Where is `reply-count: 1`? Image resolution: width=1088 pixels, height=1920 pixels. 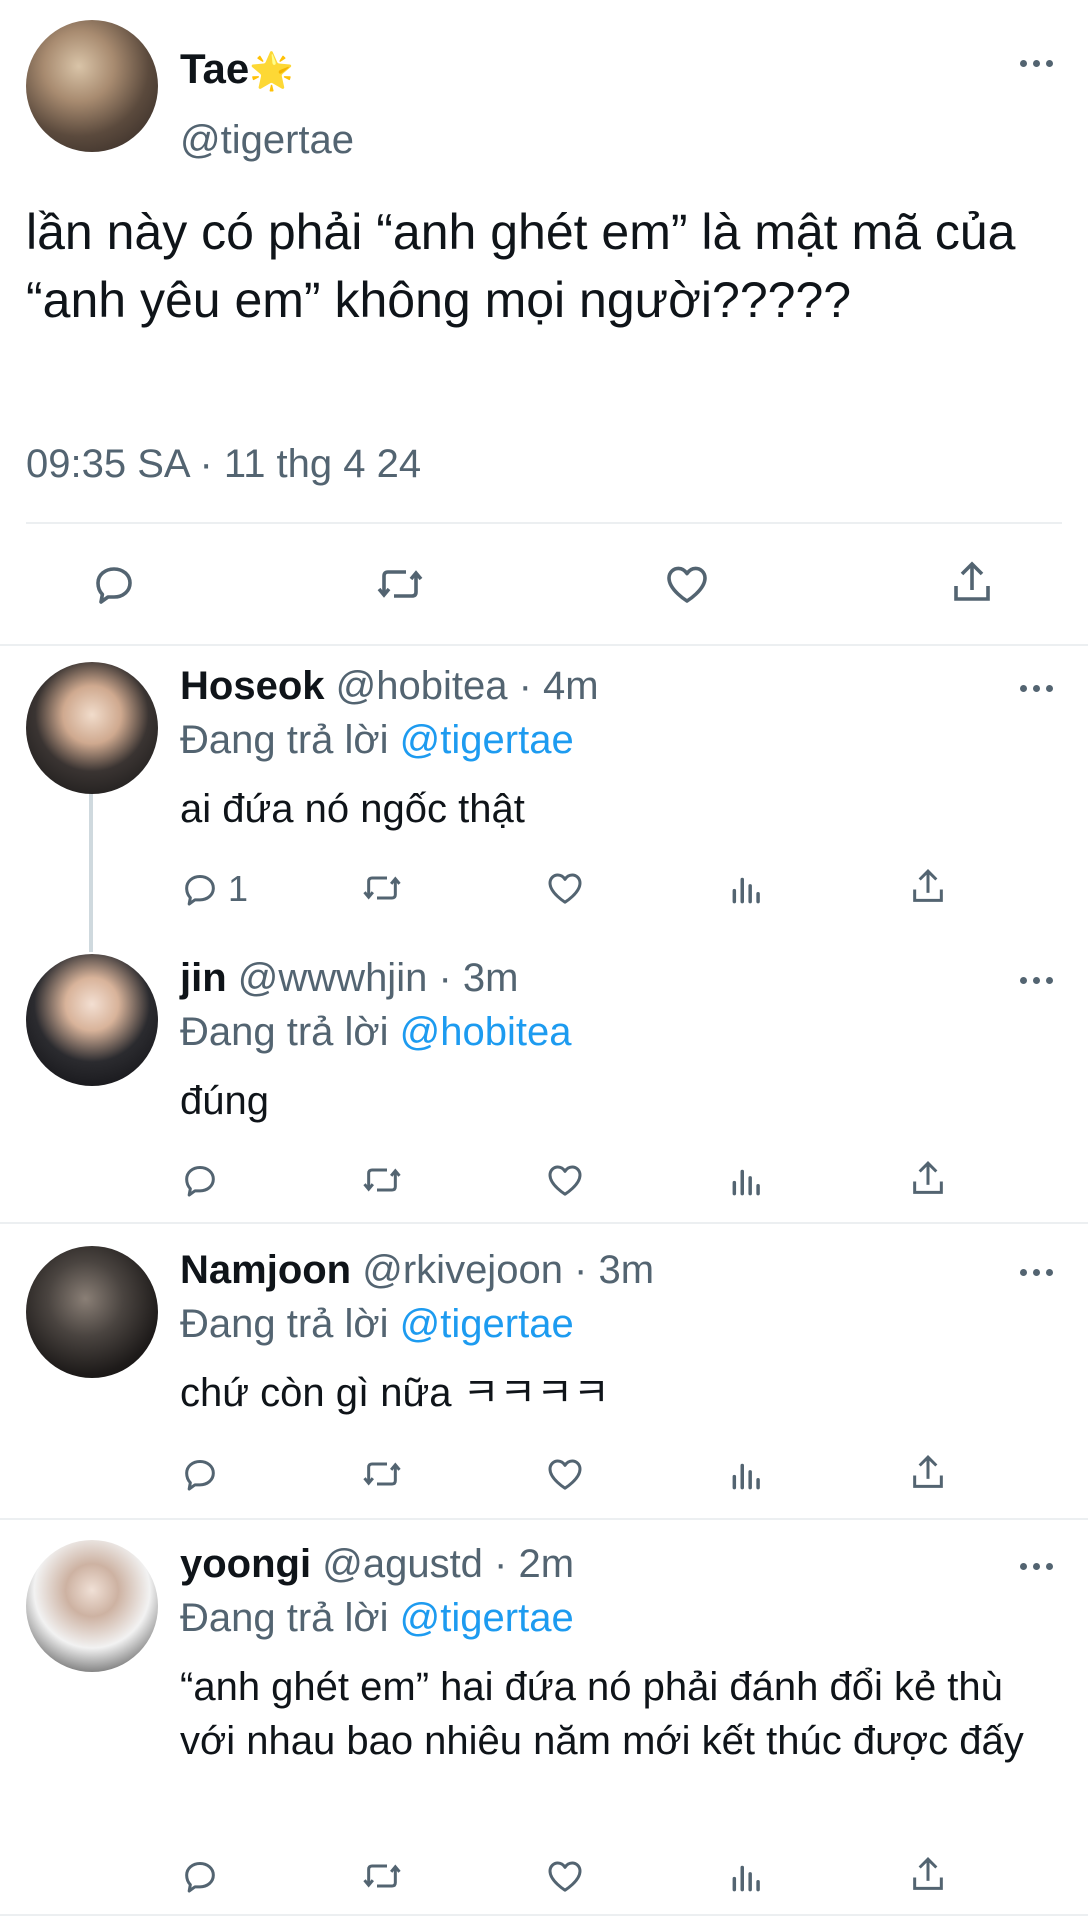 reply-count: 1 is located at coordinates (238, 888).